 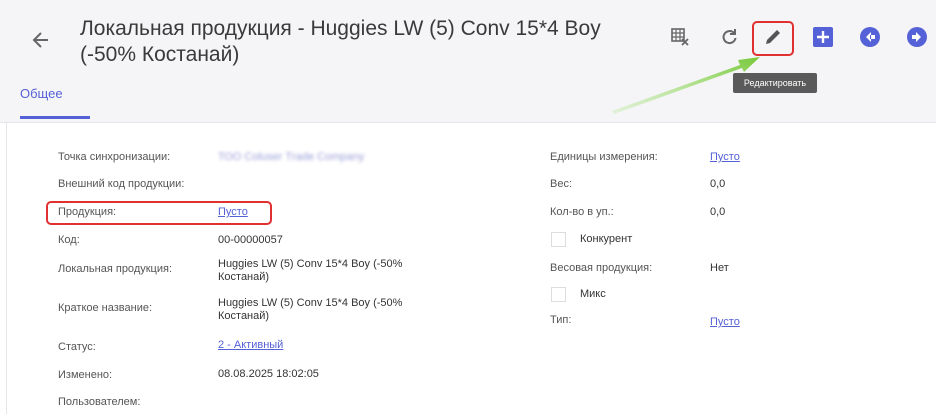 What do you see at coordinates (159, 213) in the screenshot?
I see `product-highlight-box` at bounding box center [159, 213].